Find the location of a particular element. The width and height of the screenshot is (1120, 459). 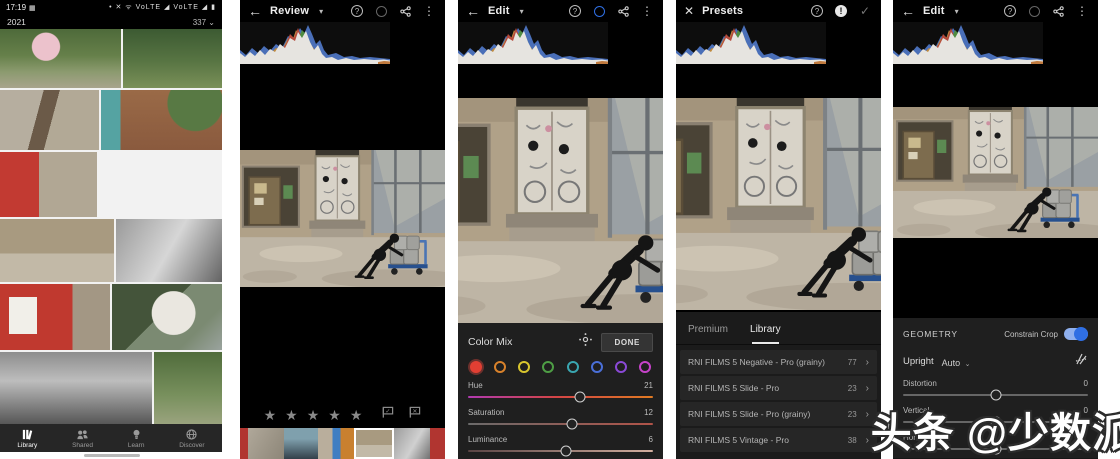

rating-bar: ★ ★ ★ ★ ★ ✓ ✕ is located at coordinates (342, 415).